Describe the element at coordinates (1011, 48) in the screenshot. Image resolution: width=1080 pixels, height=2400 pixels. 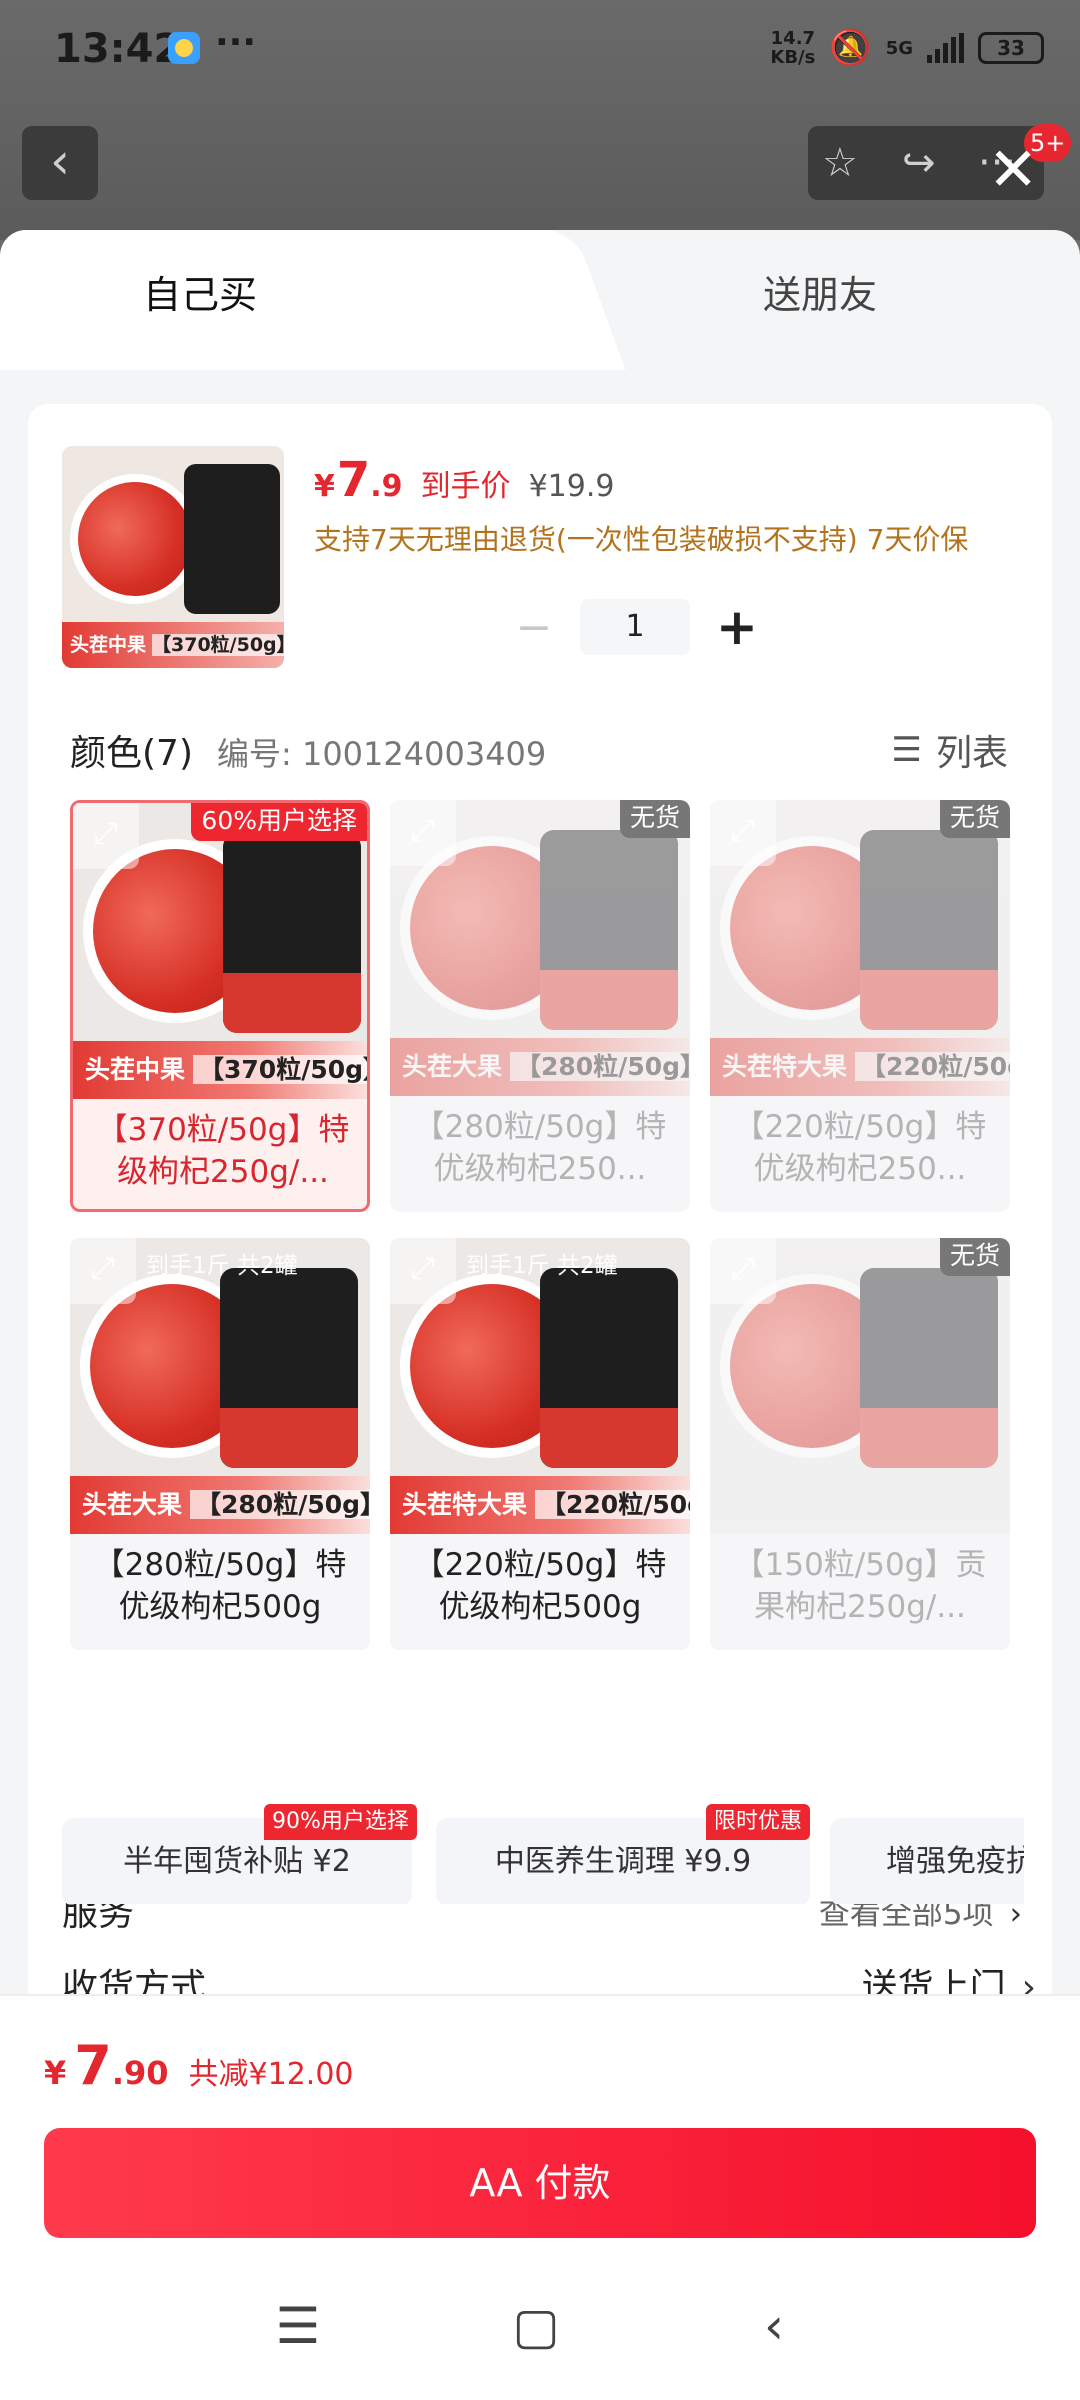
I see `battery-icon: 33` at that location.